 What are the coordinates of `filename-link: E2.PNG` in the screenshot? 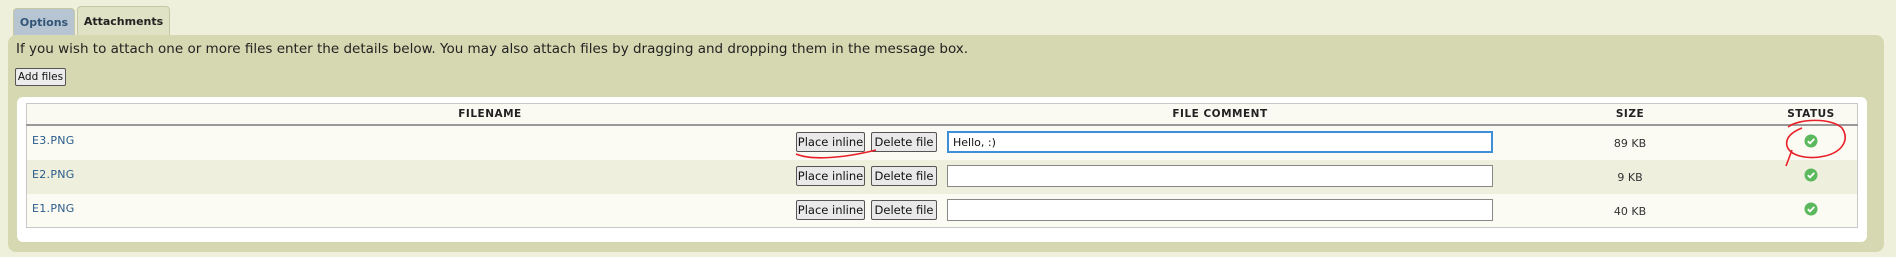 It's located at (53, 174).